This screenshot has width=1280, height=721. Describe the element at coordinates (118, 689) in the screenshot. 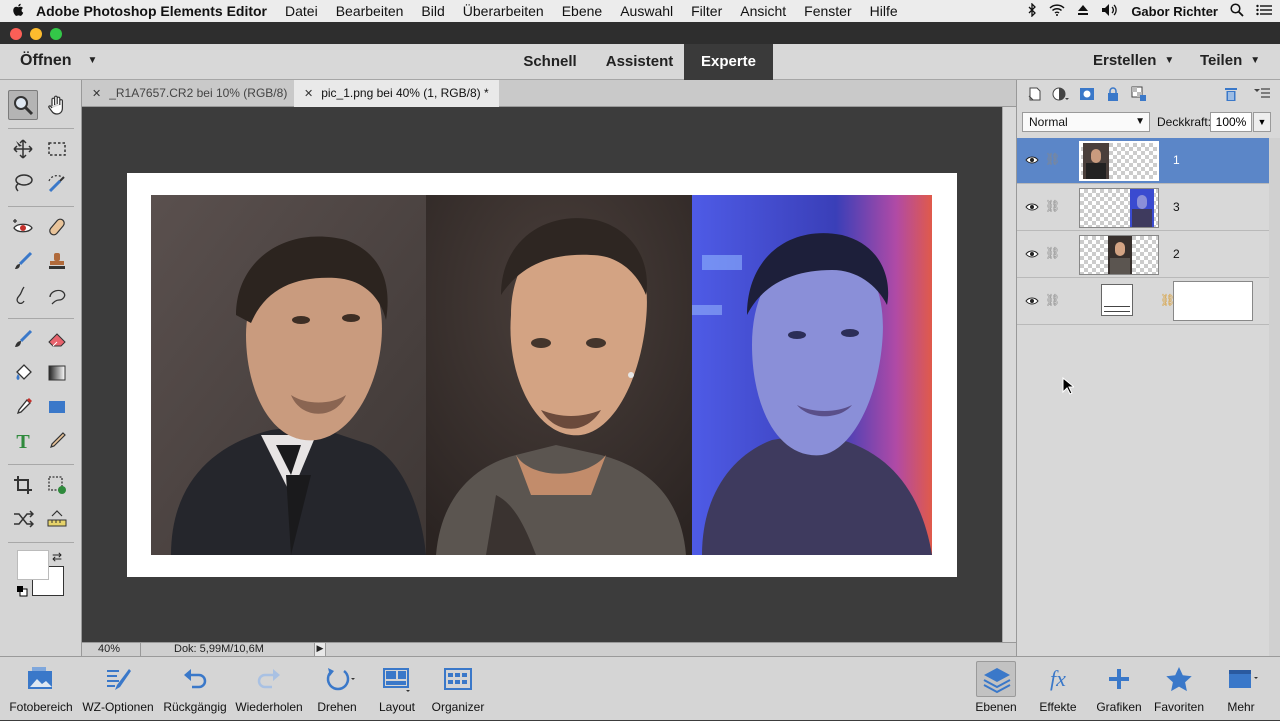

I see `tool-options-button: WZ-Optionen` at that location.